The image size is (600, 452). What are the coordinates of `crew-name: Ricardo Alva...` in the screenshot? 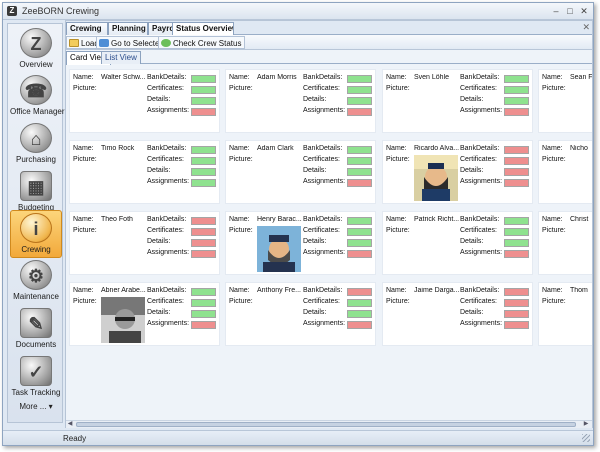 It's located at (437, 148).